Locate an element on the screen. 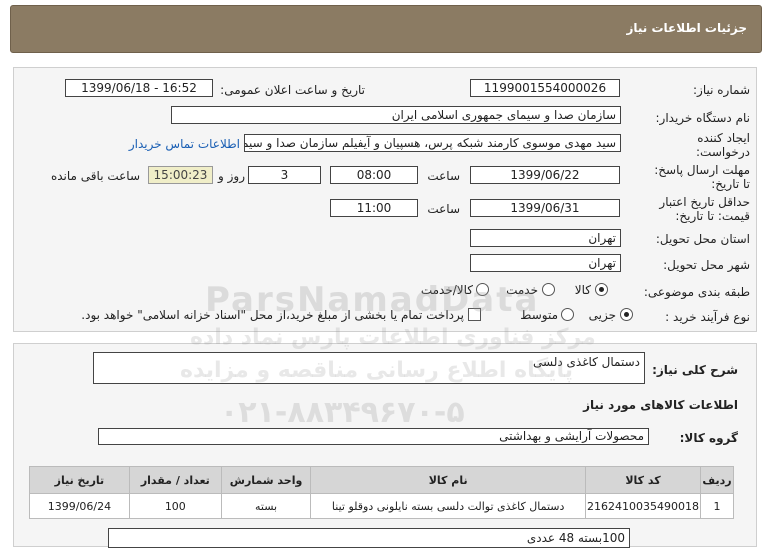 Image resolution: width=770 pixels, height=548 pixels. category-goods-radio is located at coordinates (601, 289).